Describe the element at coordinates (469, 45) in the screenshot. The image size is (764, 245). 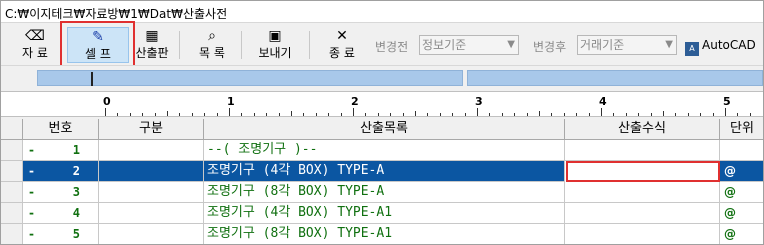
I see `before-change-select: 정보기준 ▼` at that location.